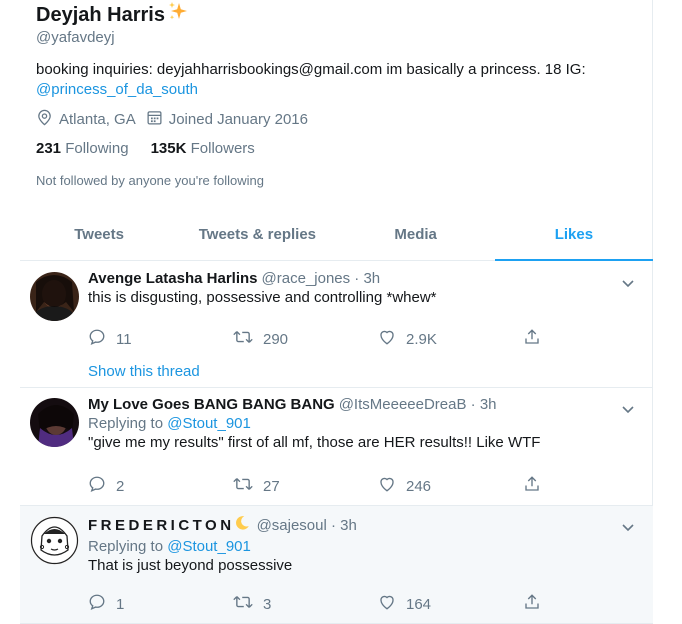 The width and height of the screenshot is (682, 624). I want to click on tweet-actions: 1 3 164, so click(378, 604).